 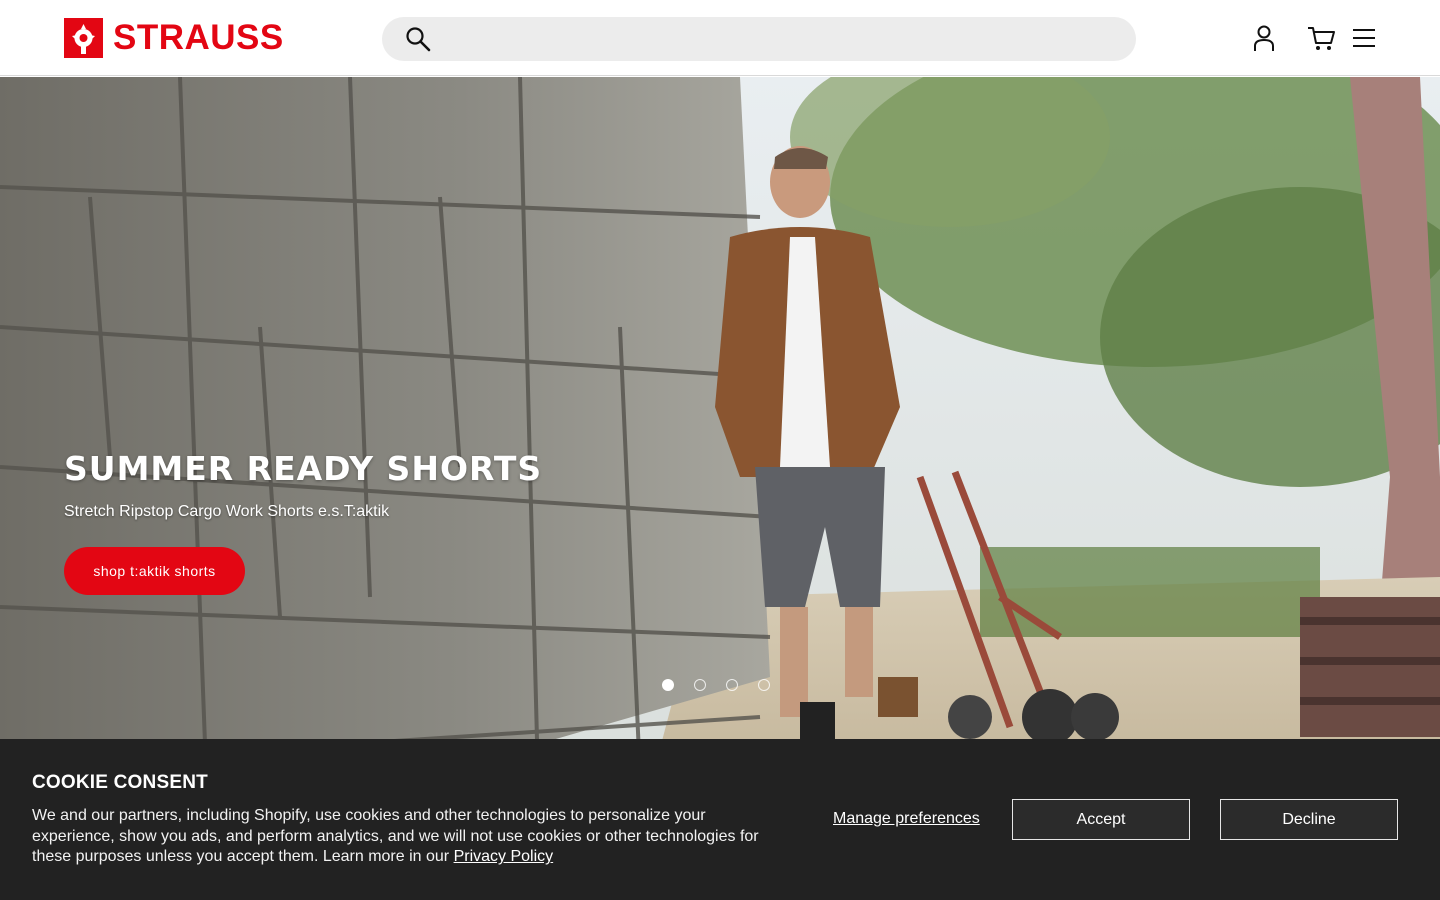 What do you see at coordinates (83, 38) in the screenshot?
I see `logo-mark-icon` at bounding box center [83, 38].